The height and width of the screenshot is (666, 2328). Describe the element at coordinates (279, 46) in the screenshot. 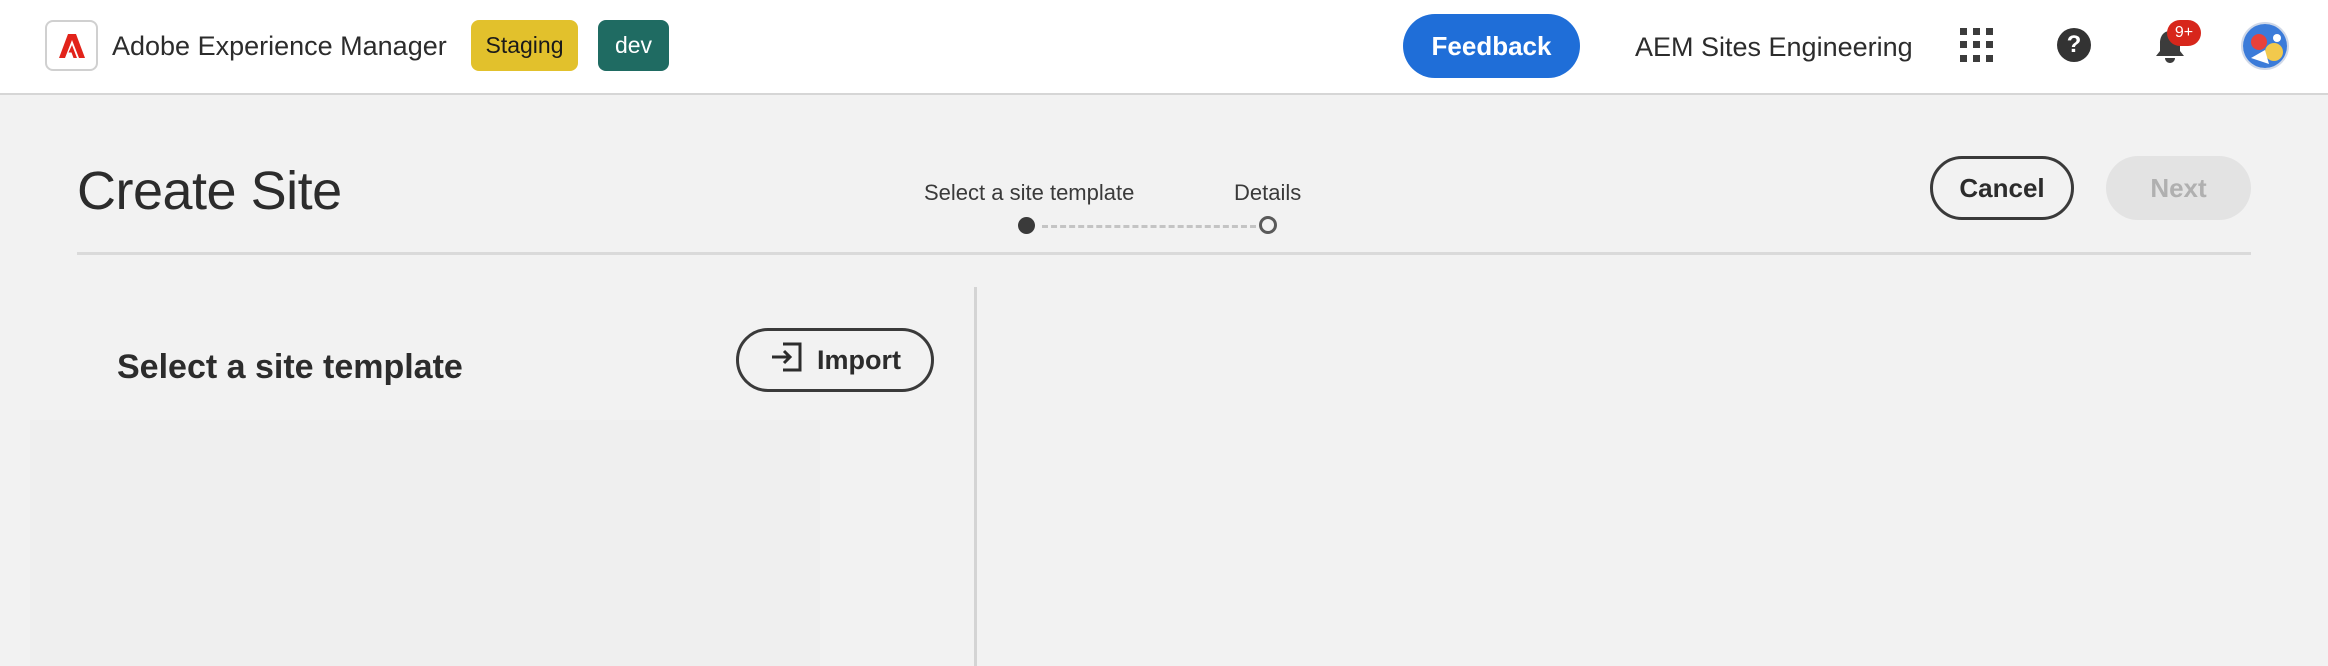

I see `app-title: Adobe Experience Manager` at that location.